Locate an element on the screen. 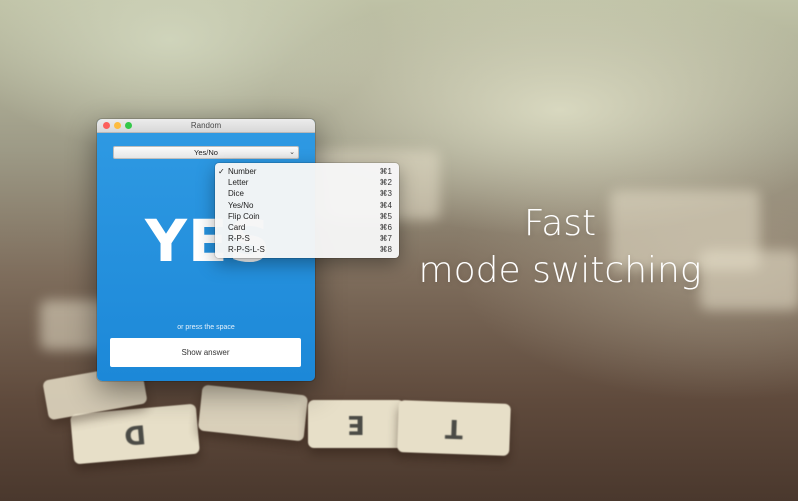 The width and height of the screenshot is (798, 501). menu-item-label: Yes/No is located at coordinates (241, 205).